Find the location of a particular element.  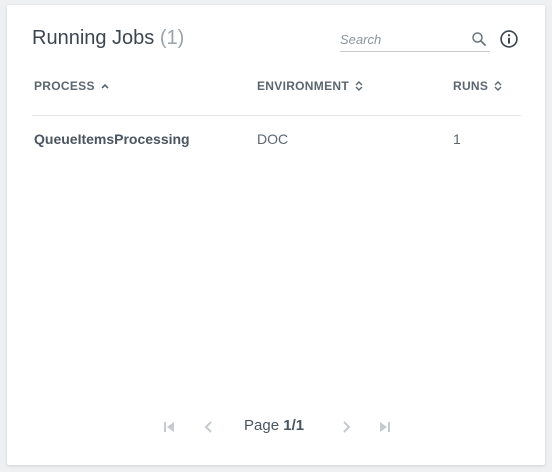

column-header-runs: RUNS is located at coordinates (478, 86).